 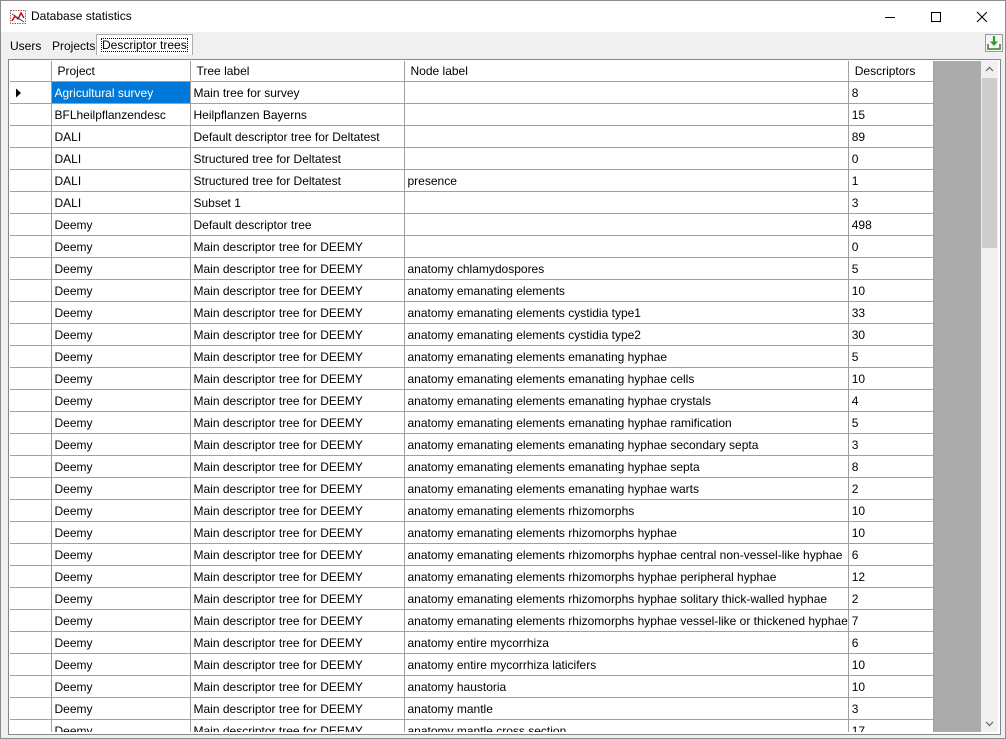 I want to click on tab-descriptor-trees: Descriptor trees, so click(x=144, y=44).